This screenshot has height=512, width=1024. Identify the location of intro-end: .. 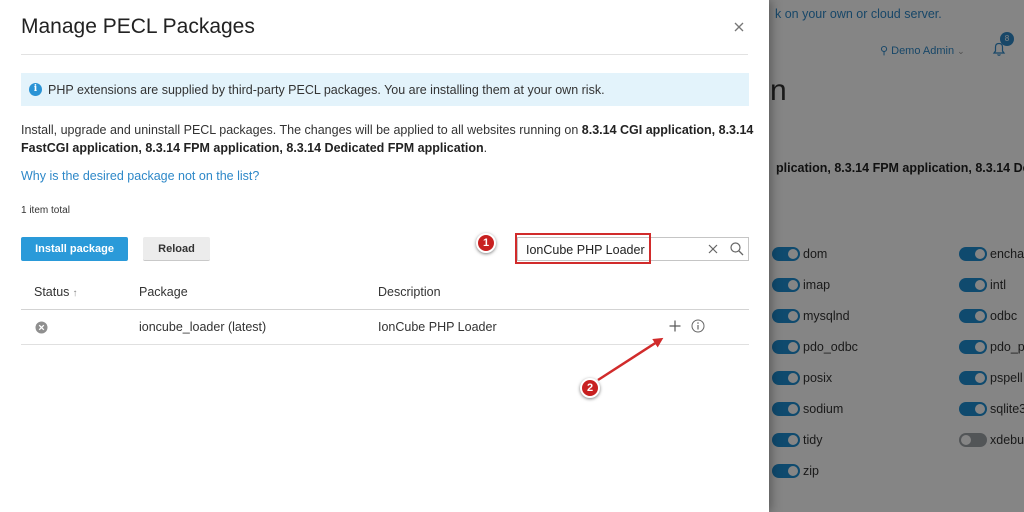
(485, 148).